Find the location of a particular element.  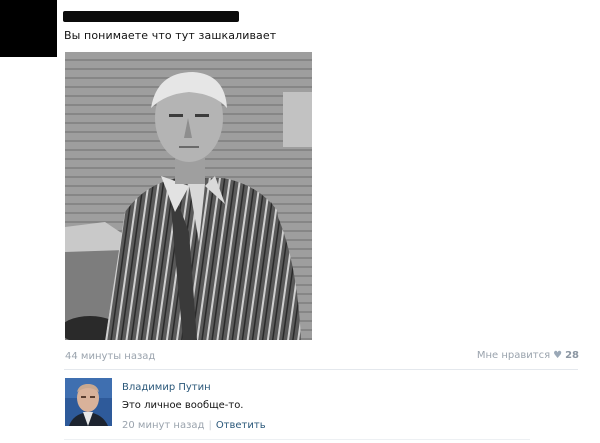

divider is located at coordinates (321, 369).